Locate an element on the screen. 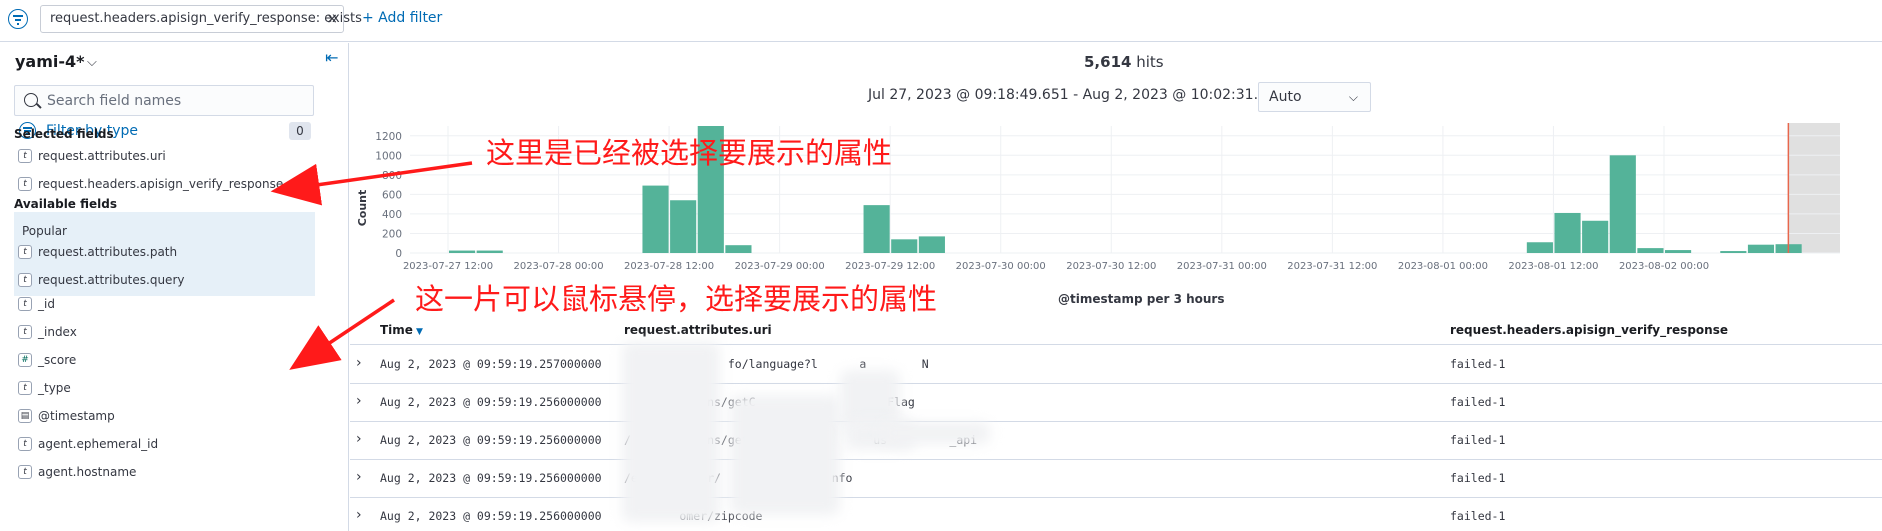 Image resolution: width=1882 pixels, height=531 pixels. available-field-item: t agent.hostname is located at coordinates (77, 472).